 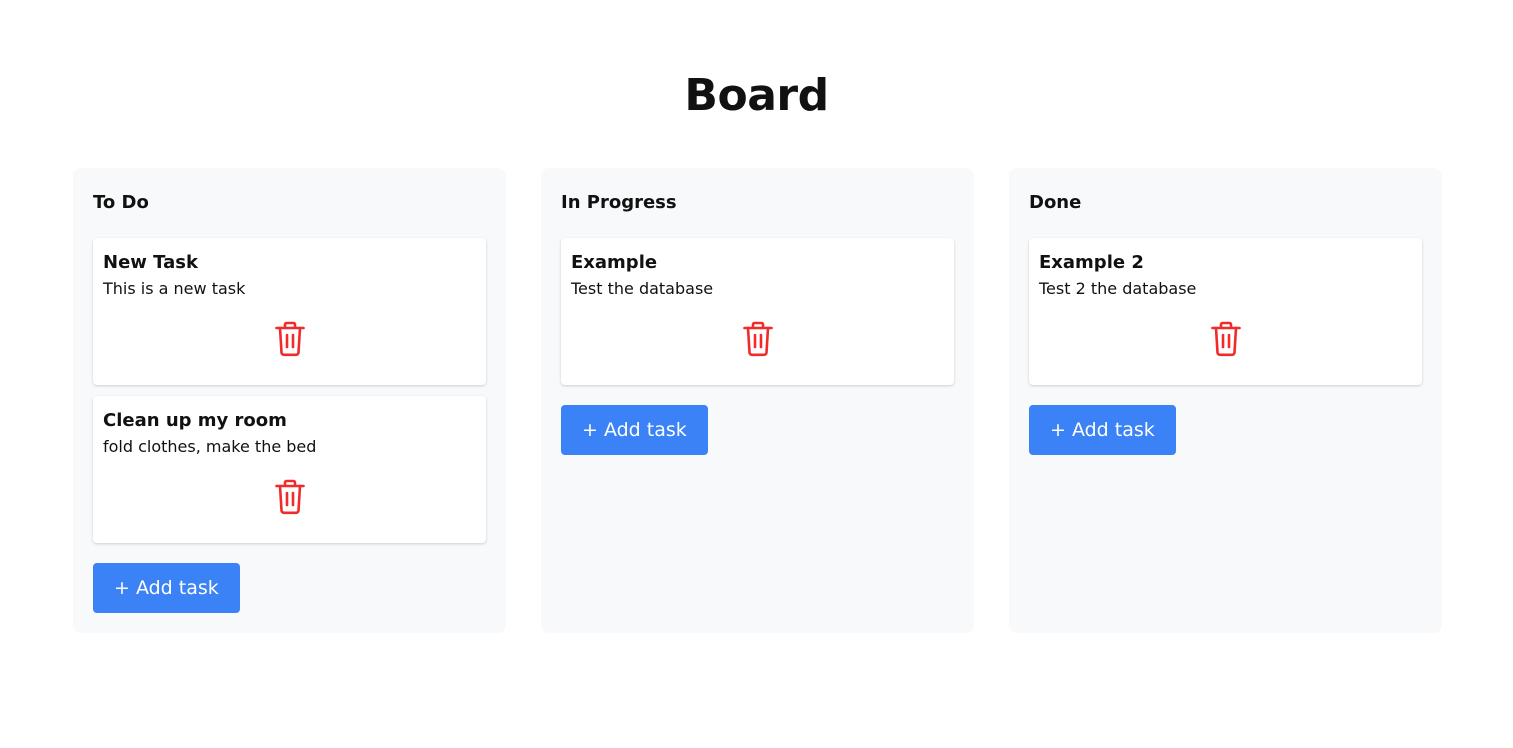 What do you see at coordinates (757, 311) in the screenshot?
I see `task-card: Example Test the database` at bounding box center [757, 311].